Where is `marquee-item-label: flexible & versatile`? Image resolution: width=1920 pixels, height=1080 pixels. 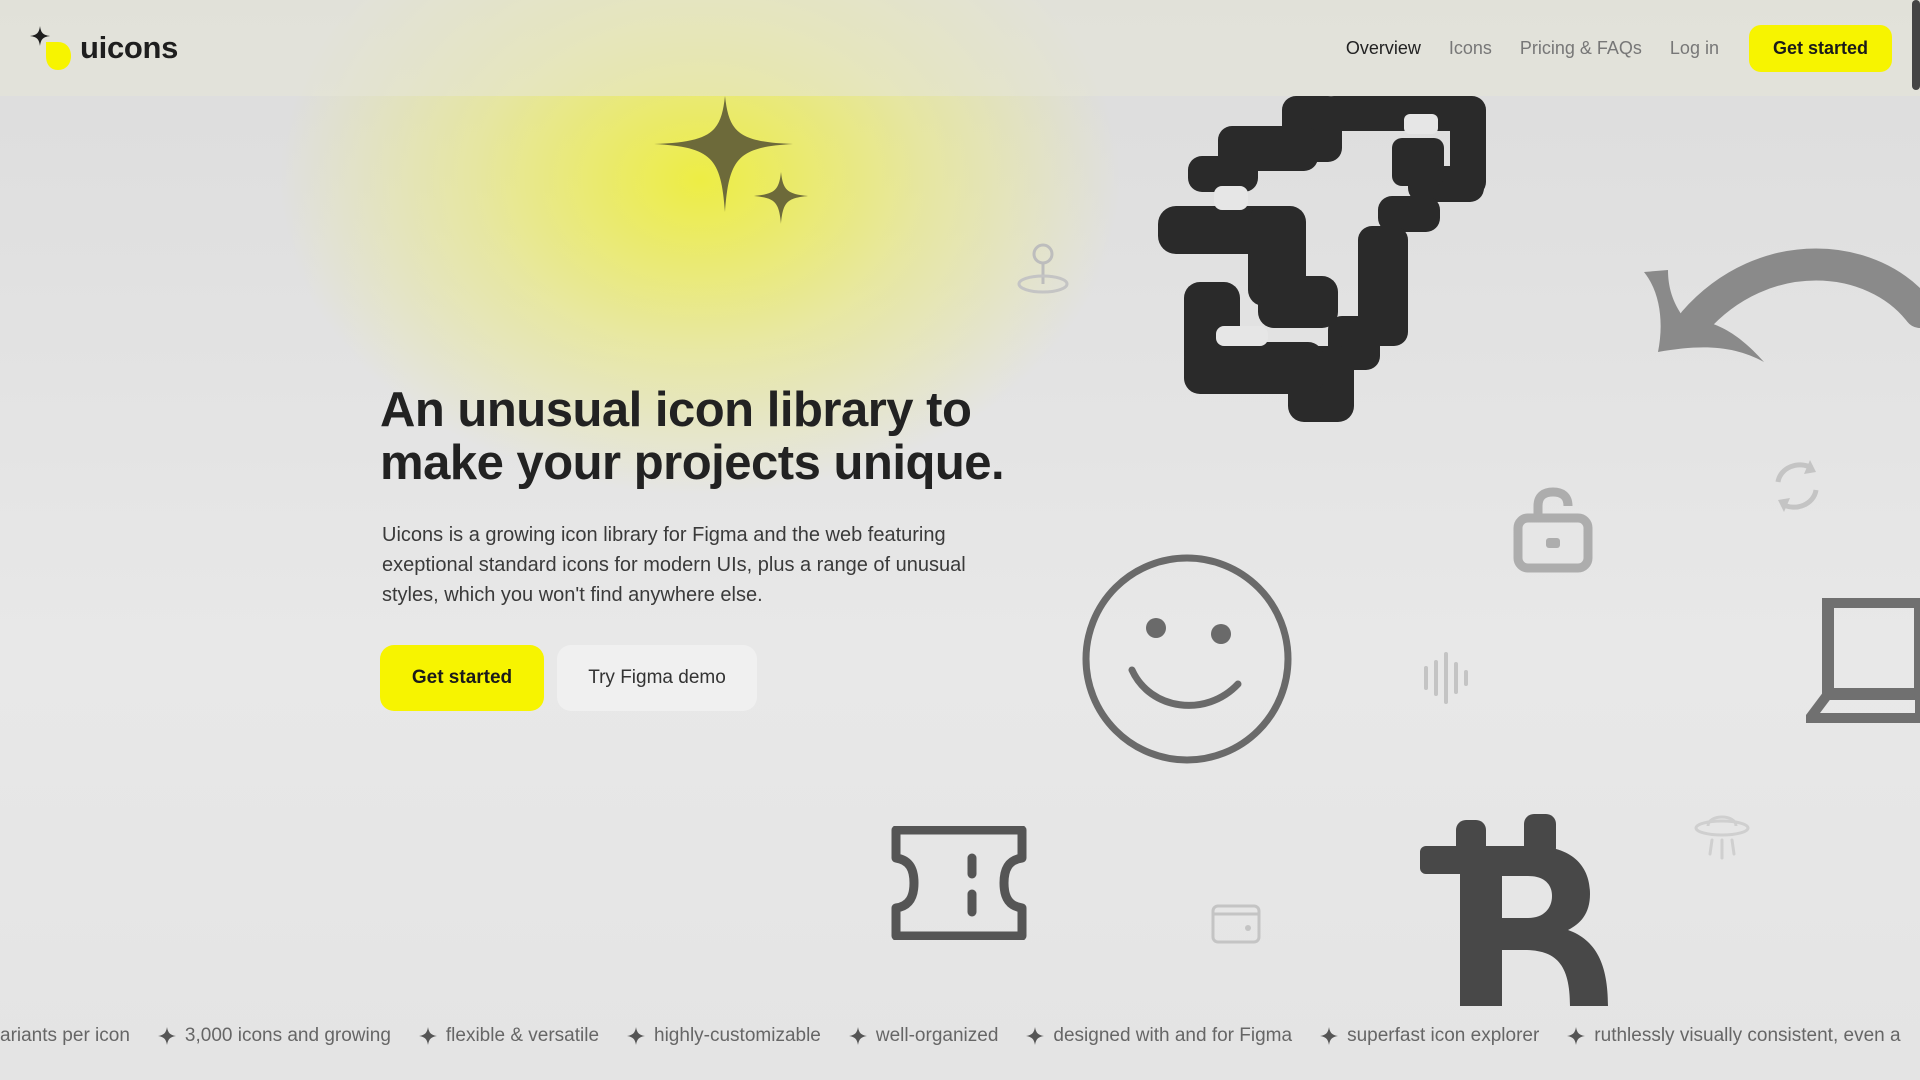 marquee-item-label: flexible & versatile is located at coordinates (522, 1035).